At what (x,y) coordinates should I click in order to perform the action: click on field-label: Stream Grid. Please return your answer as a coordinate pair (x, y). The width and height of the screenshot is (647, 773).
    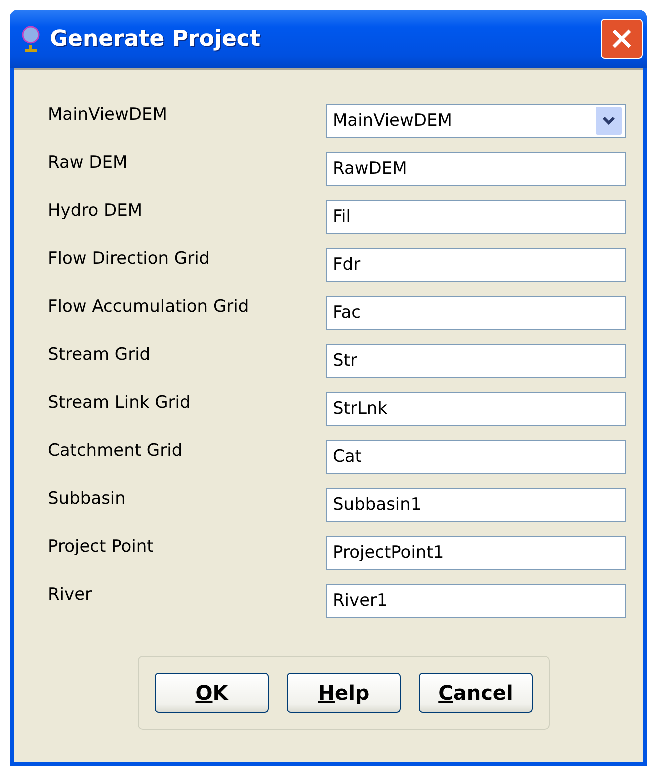
    Looking at the image, I should click on (100, 355).